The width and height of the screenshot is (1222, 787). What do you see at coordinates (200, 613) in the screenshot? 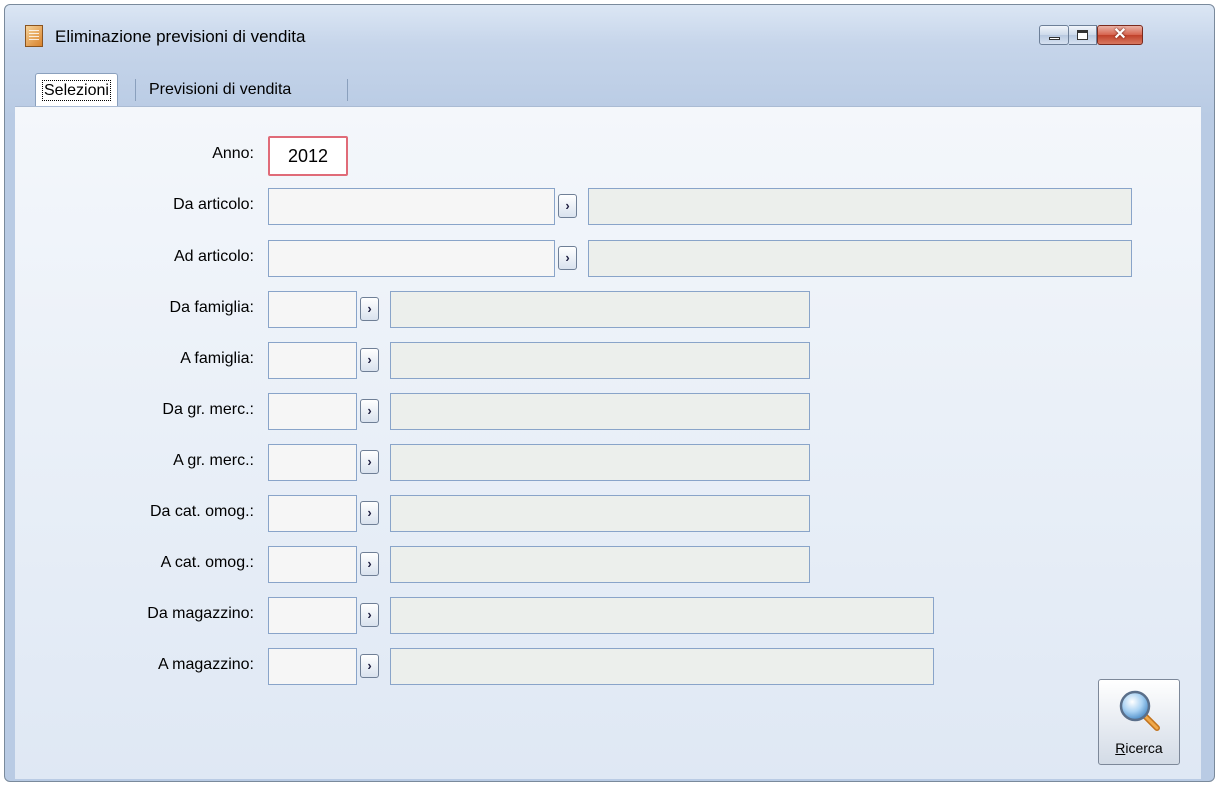
I see `da-magazzino-label: Da magazzino:` at bounding box center [200, 613].